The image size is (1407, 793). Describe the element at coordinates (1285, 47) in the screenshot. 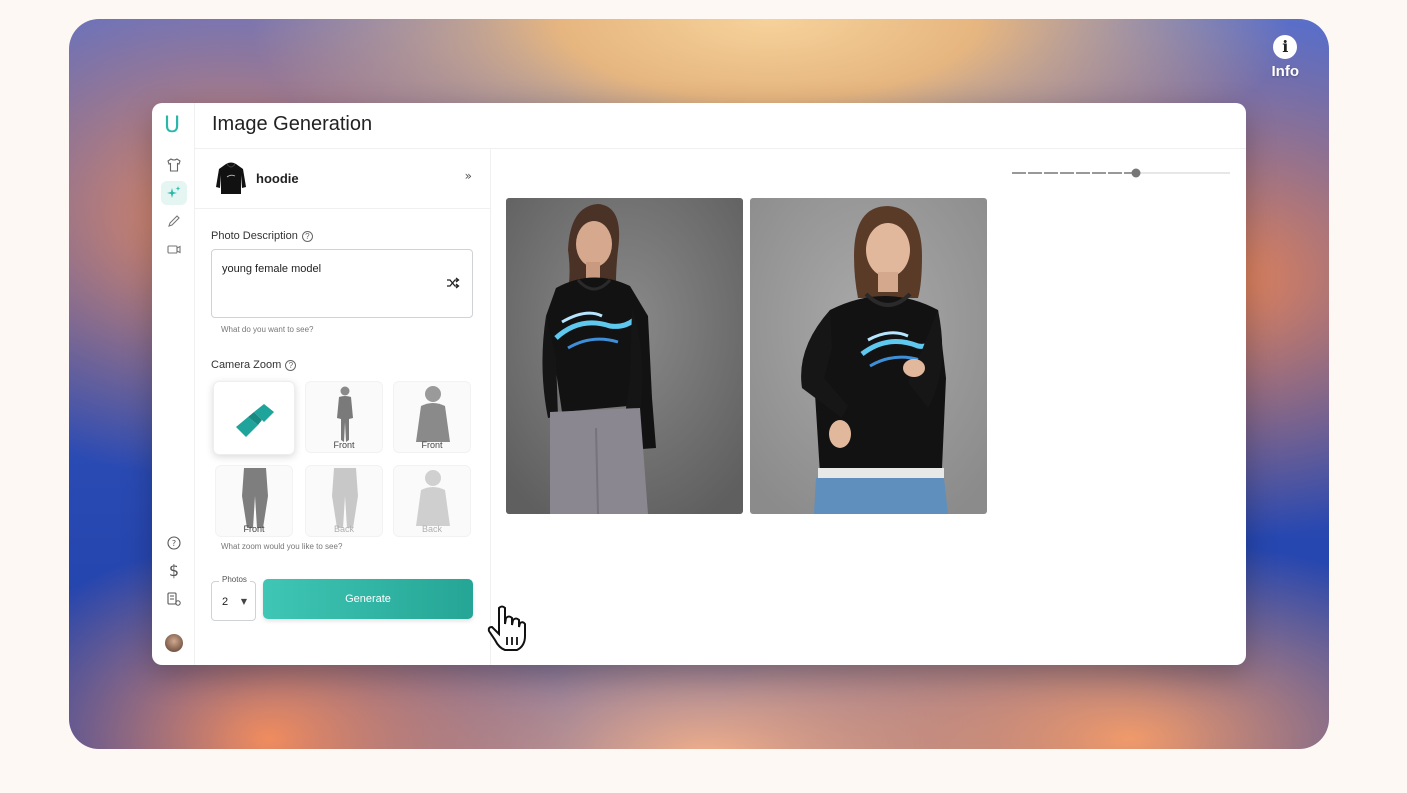

I see `info-icon: i` at that location.